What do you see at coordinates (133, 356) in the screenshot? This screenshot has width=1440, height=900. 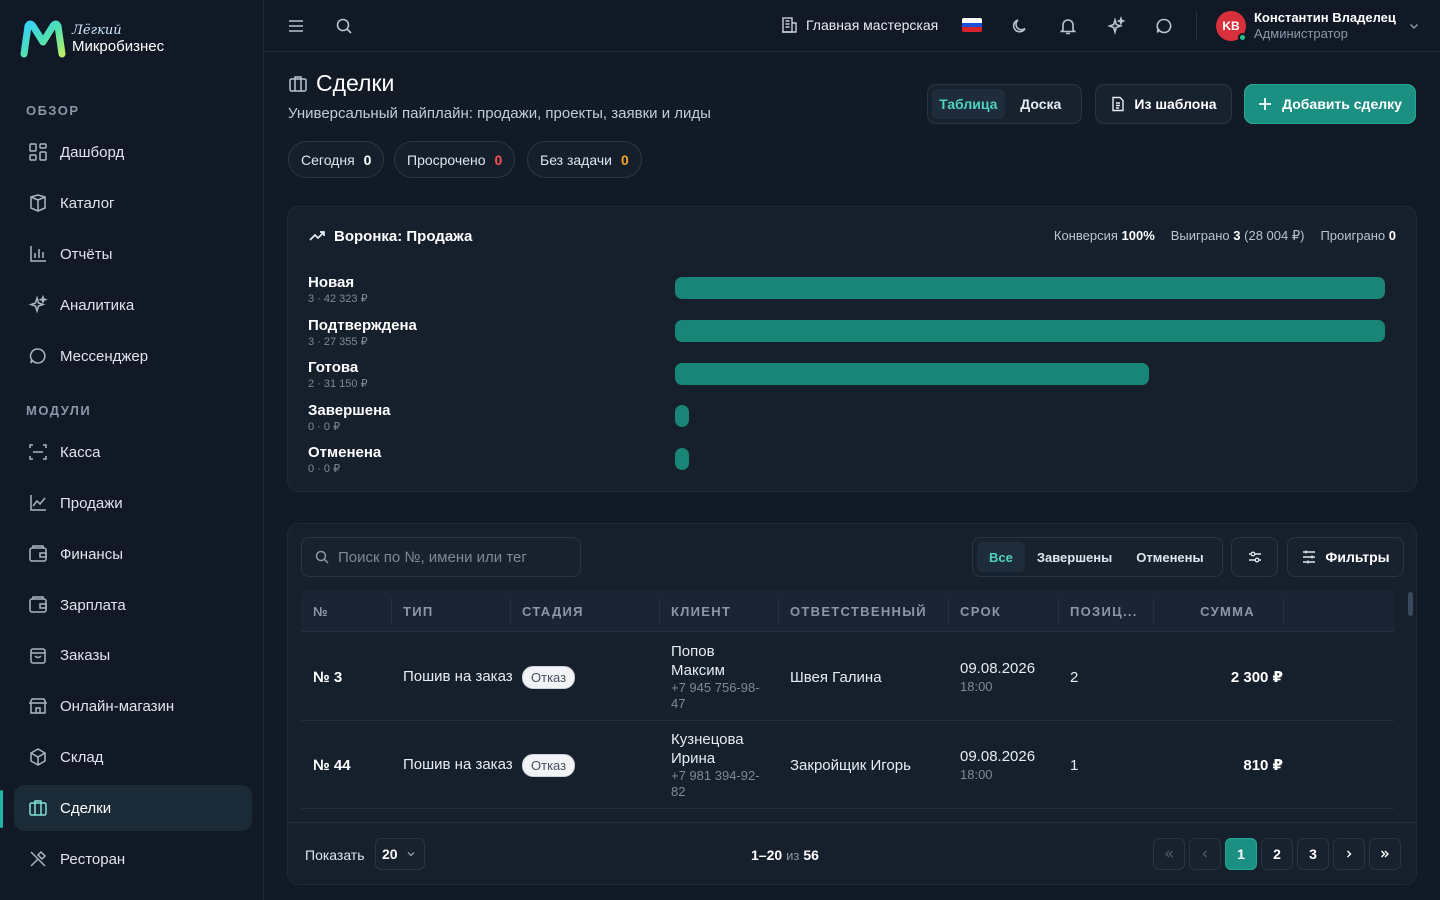 I see `sidebar-item-messenger: Мессенджер` at bounding box center [133, 356].